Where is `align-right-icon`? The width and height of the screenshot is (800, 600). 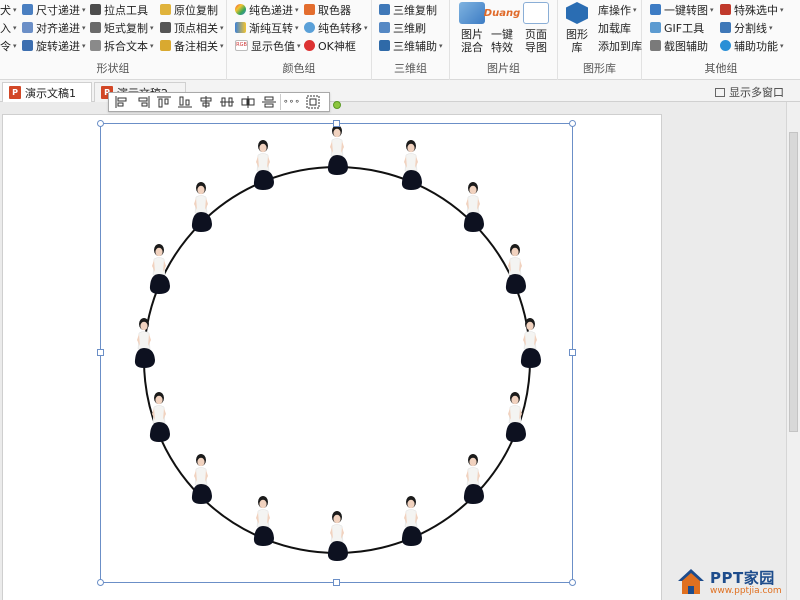 align-right-icon is located at coordinates (143, 102).